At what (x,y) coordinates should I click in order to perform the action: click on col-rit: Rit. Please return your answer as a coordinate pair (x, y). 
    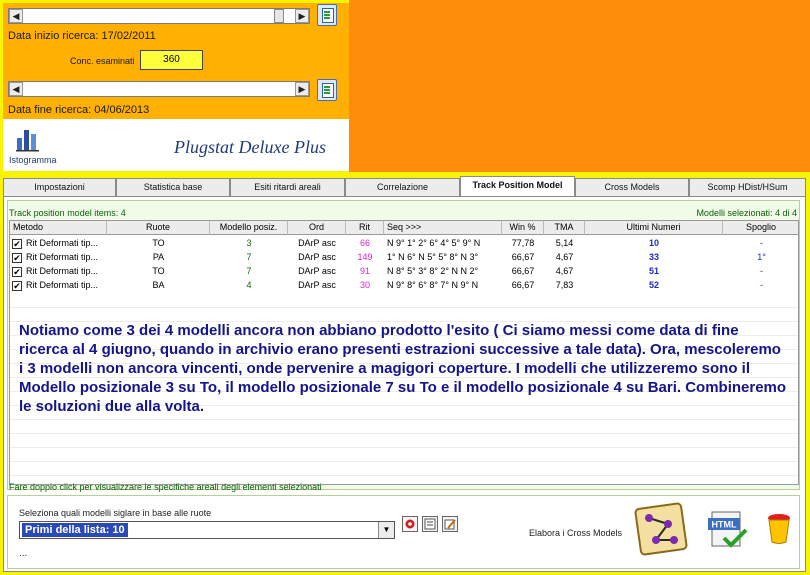
    Looking at the image, I should click on (365, 228).